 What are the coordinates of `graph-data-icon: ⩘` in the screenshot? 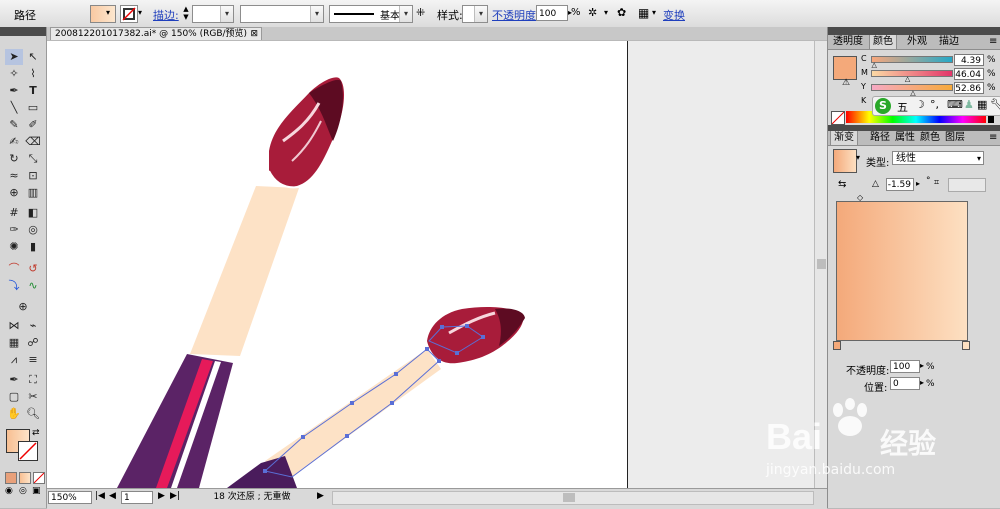 It's located at (14, 360).